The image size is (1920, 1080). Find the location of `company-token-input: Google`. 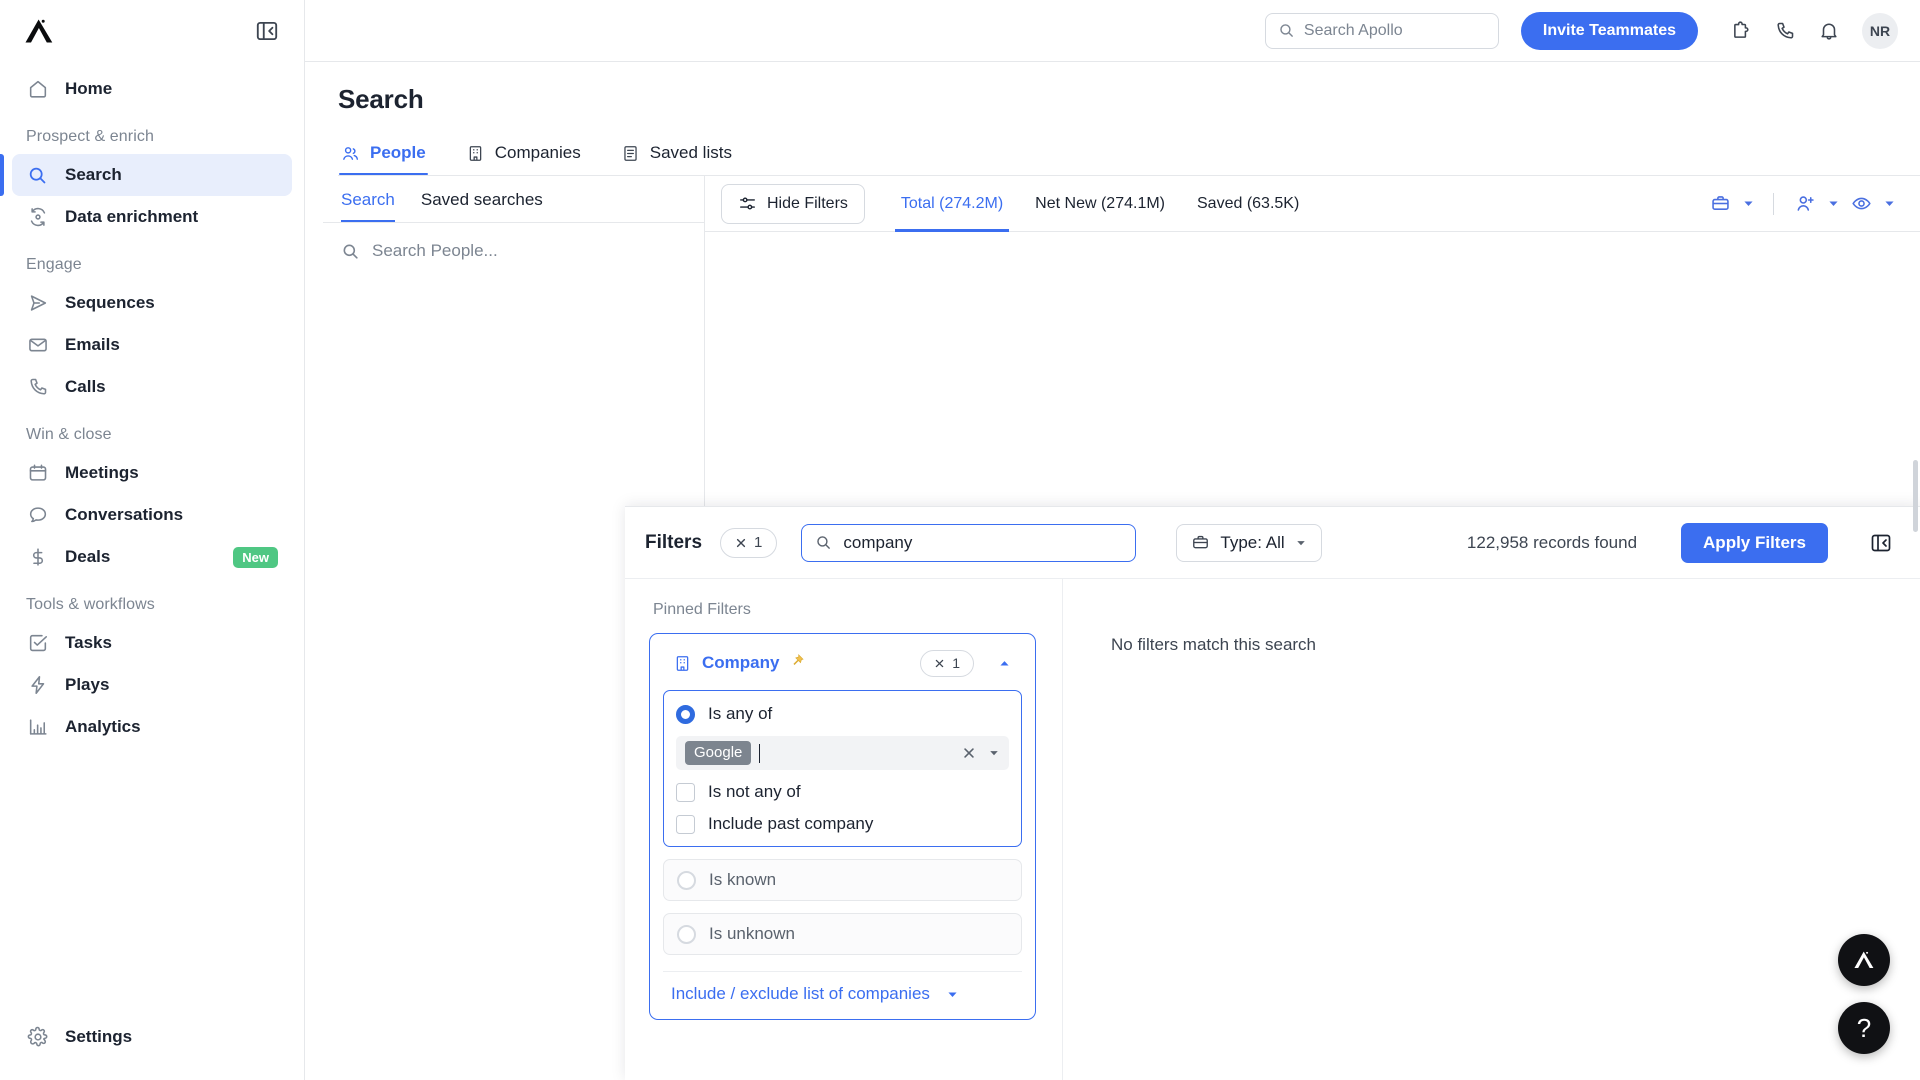

company-token-input: Google is located at coordinates (842, 753).